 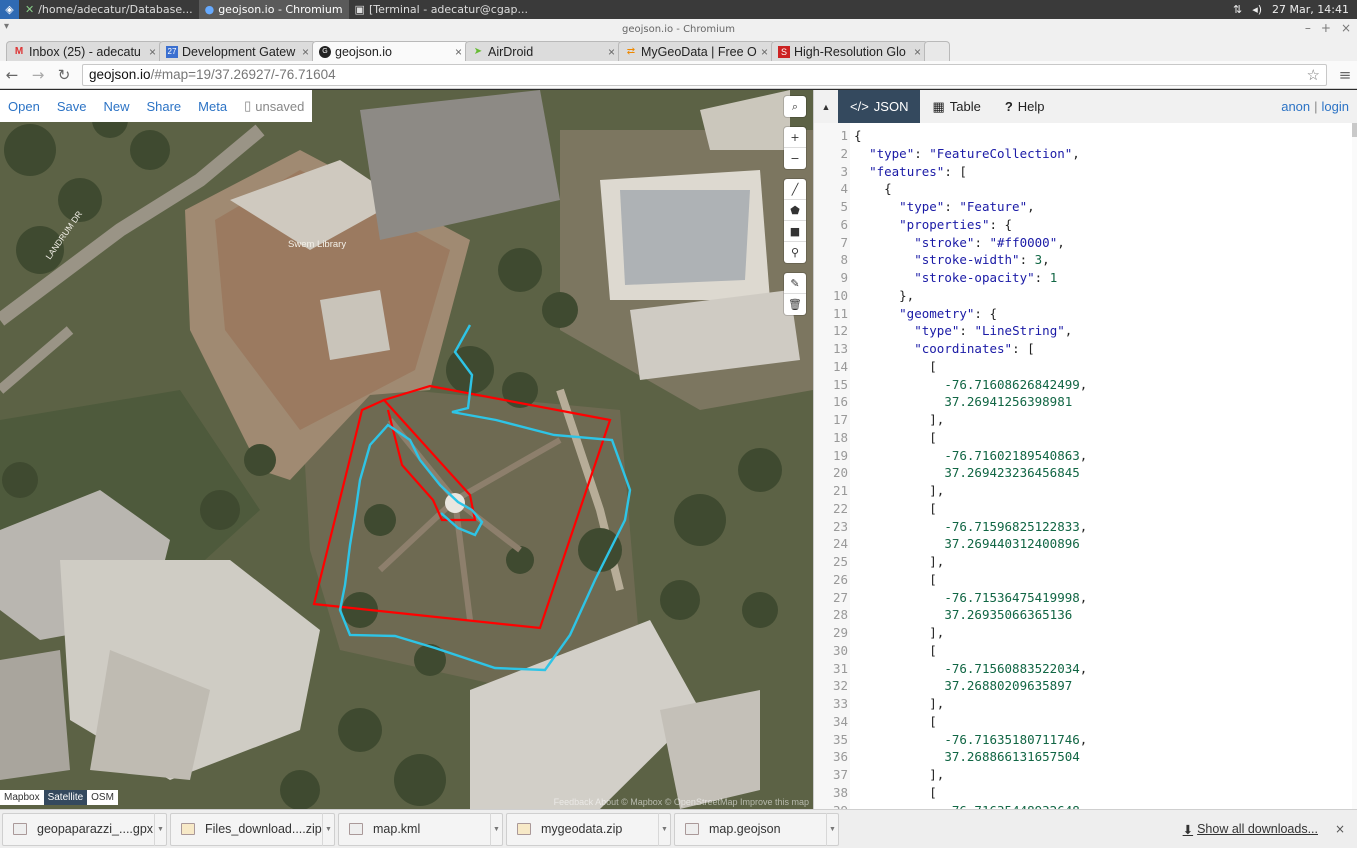 I want to click on address-bar: geojson.io/#map=19/37.26927/-76.71604 ☆, so click(x=704, y=74).